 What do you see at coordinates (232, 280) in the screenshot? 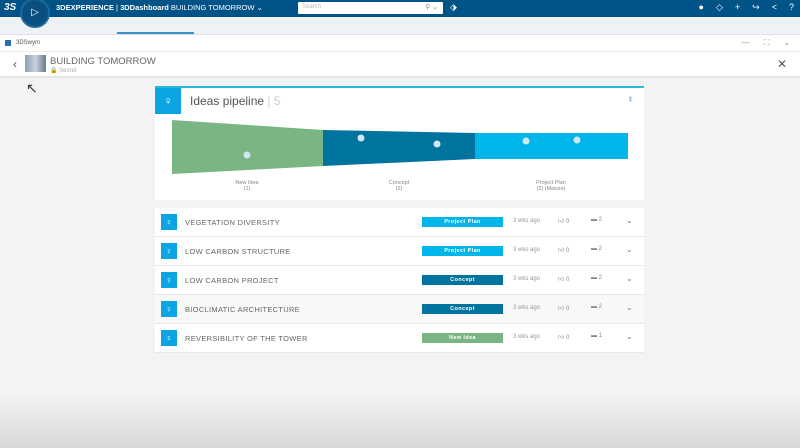
I see `idea-title: LOW CARBON PROJECT` at bounding box center [232, 280].